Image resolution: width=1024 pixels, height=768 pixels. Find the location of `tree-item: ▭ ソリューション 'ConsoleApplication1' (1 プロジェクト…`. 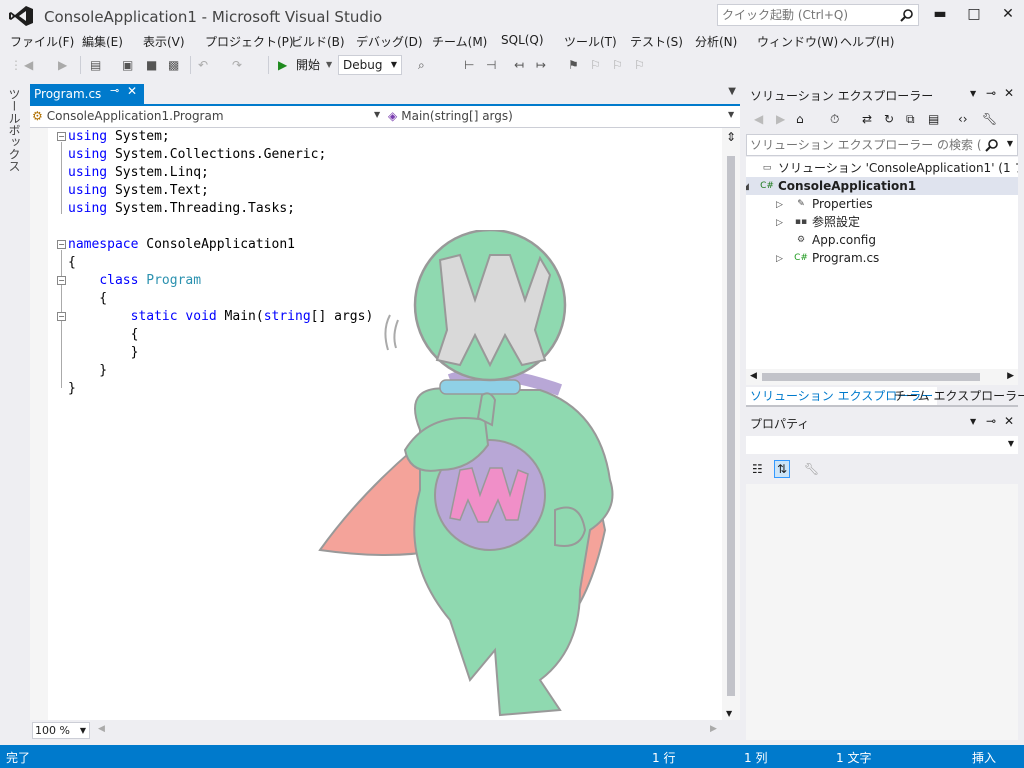

tree-item: ▭ ソリューション 'ConsoleApplication1' (1 プロジェクト… is located at coordinates (882, 168).